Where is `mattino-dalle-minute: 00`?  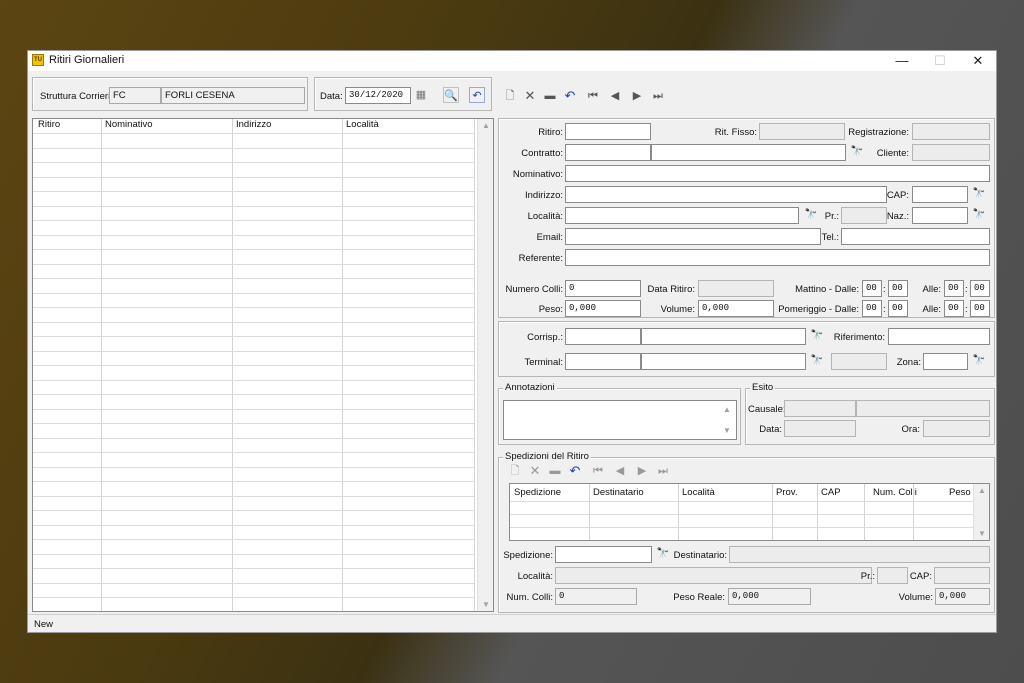 mattino-dalle-minute: 00 is located at coordinates (898, 288).